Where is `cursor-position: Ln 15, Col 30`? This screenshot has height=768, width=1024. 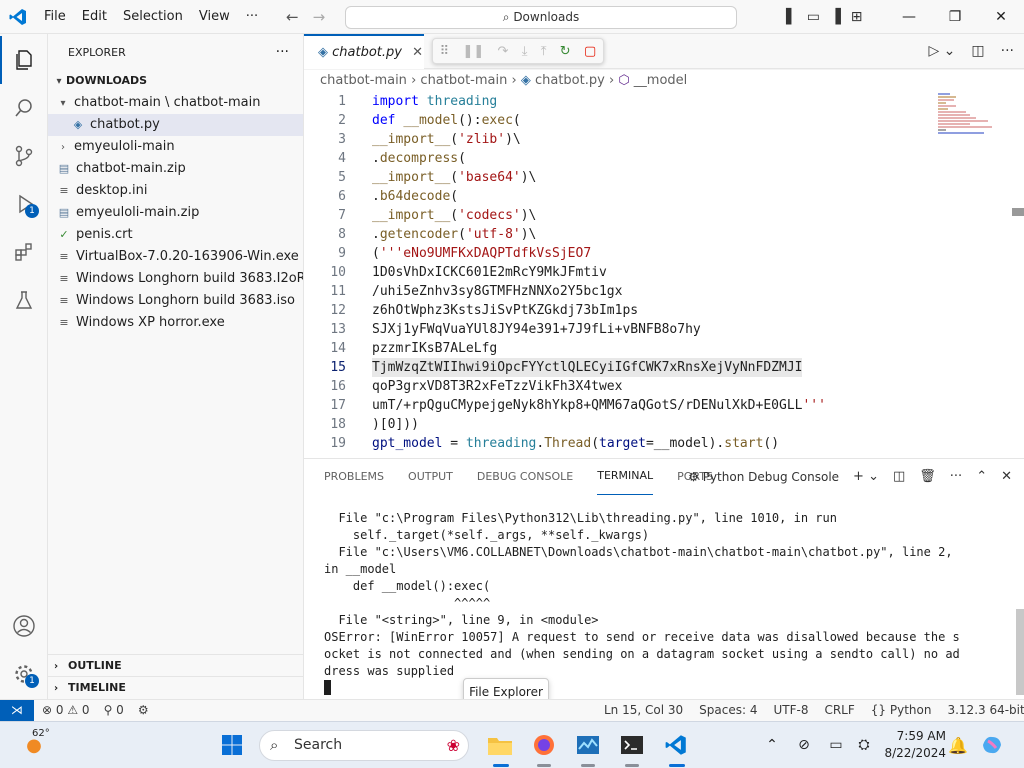 cursor-position: Ln 15, Col 30 is located at coordinates (643, 710).